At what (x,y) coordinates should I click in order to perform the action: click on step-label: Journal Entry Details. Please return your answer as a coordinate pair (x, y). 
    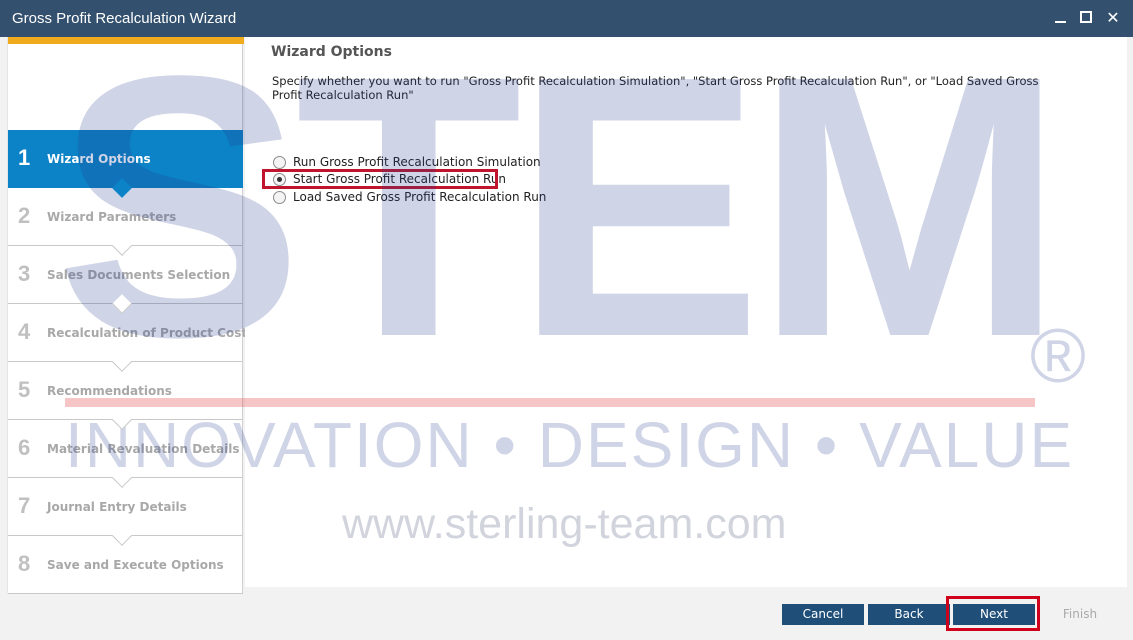
    Looking at the image, I should click on (117, 507).